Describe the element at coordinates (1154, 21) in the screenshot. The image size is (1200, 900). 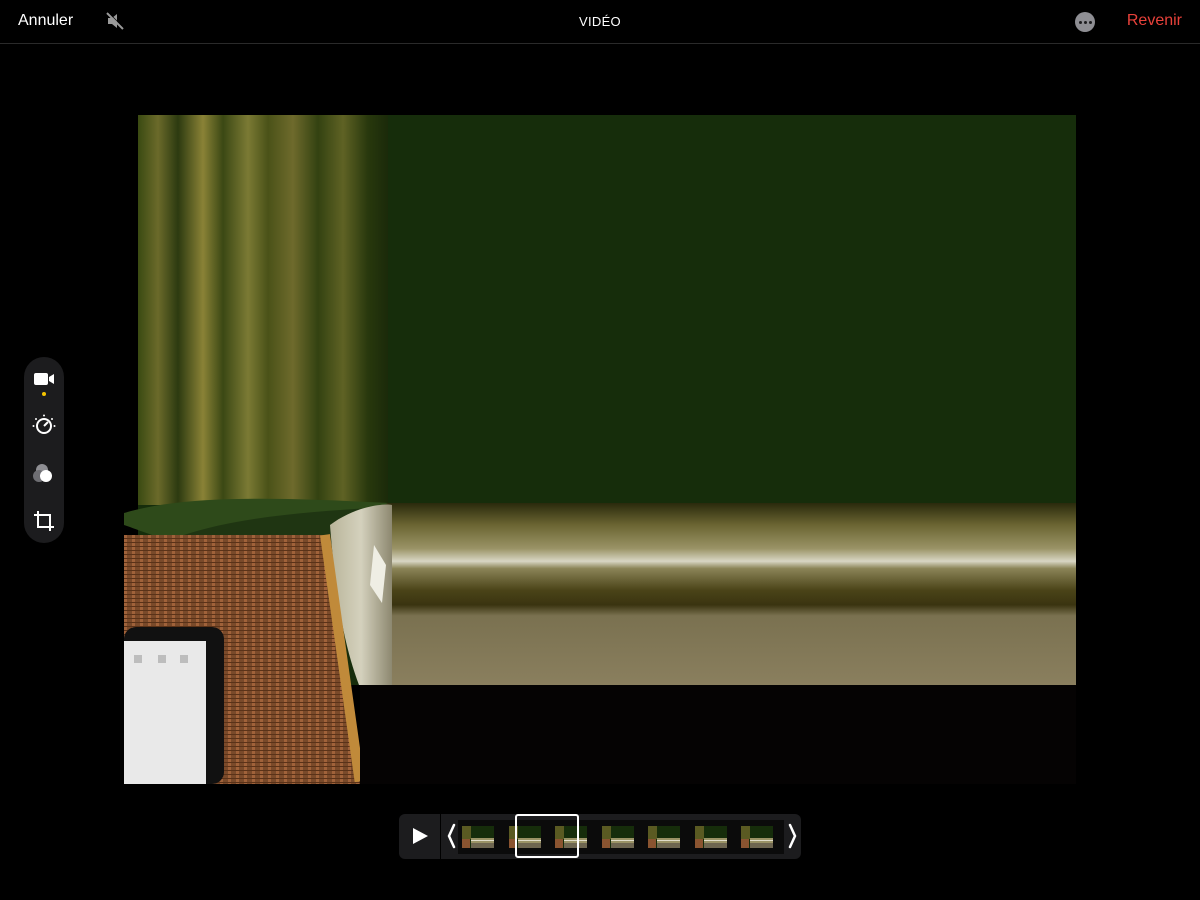
I see `revert-button: Revenir` at that location.